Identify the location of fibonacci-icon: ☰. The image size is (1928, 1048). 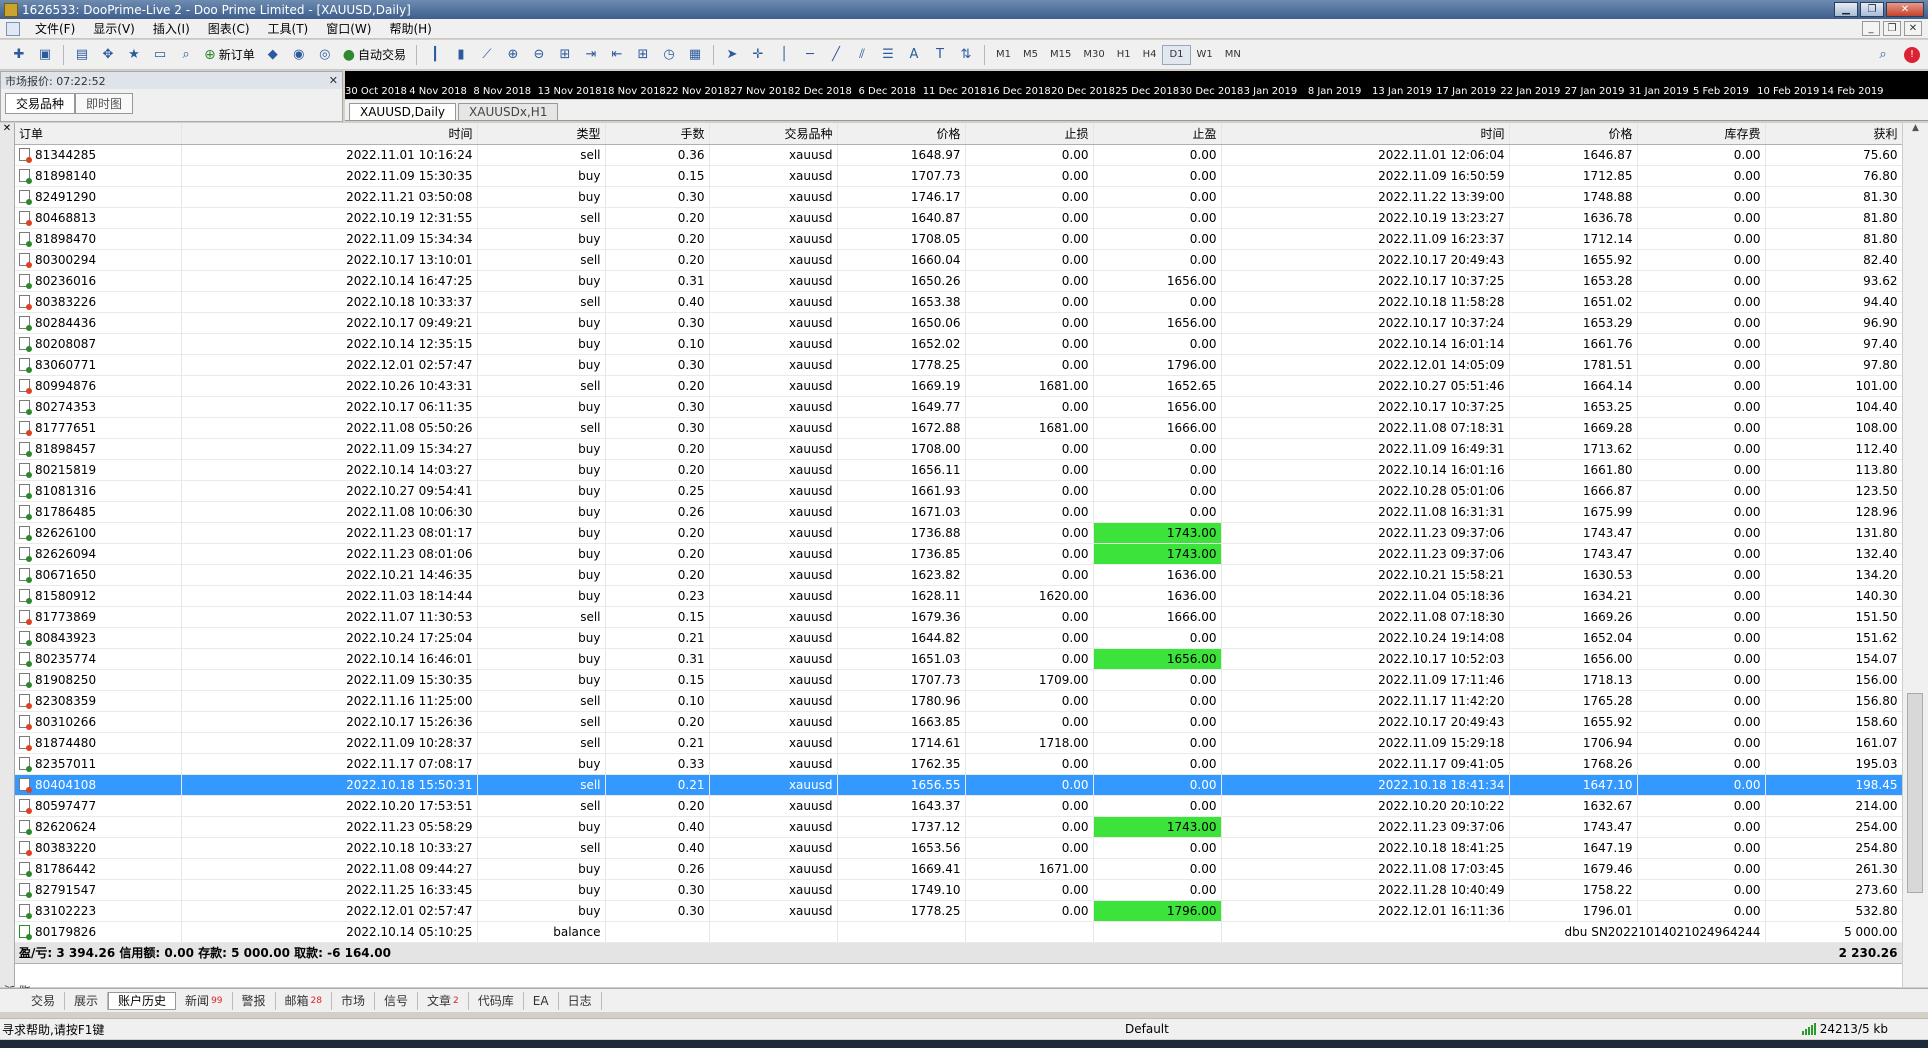
(888, 55).